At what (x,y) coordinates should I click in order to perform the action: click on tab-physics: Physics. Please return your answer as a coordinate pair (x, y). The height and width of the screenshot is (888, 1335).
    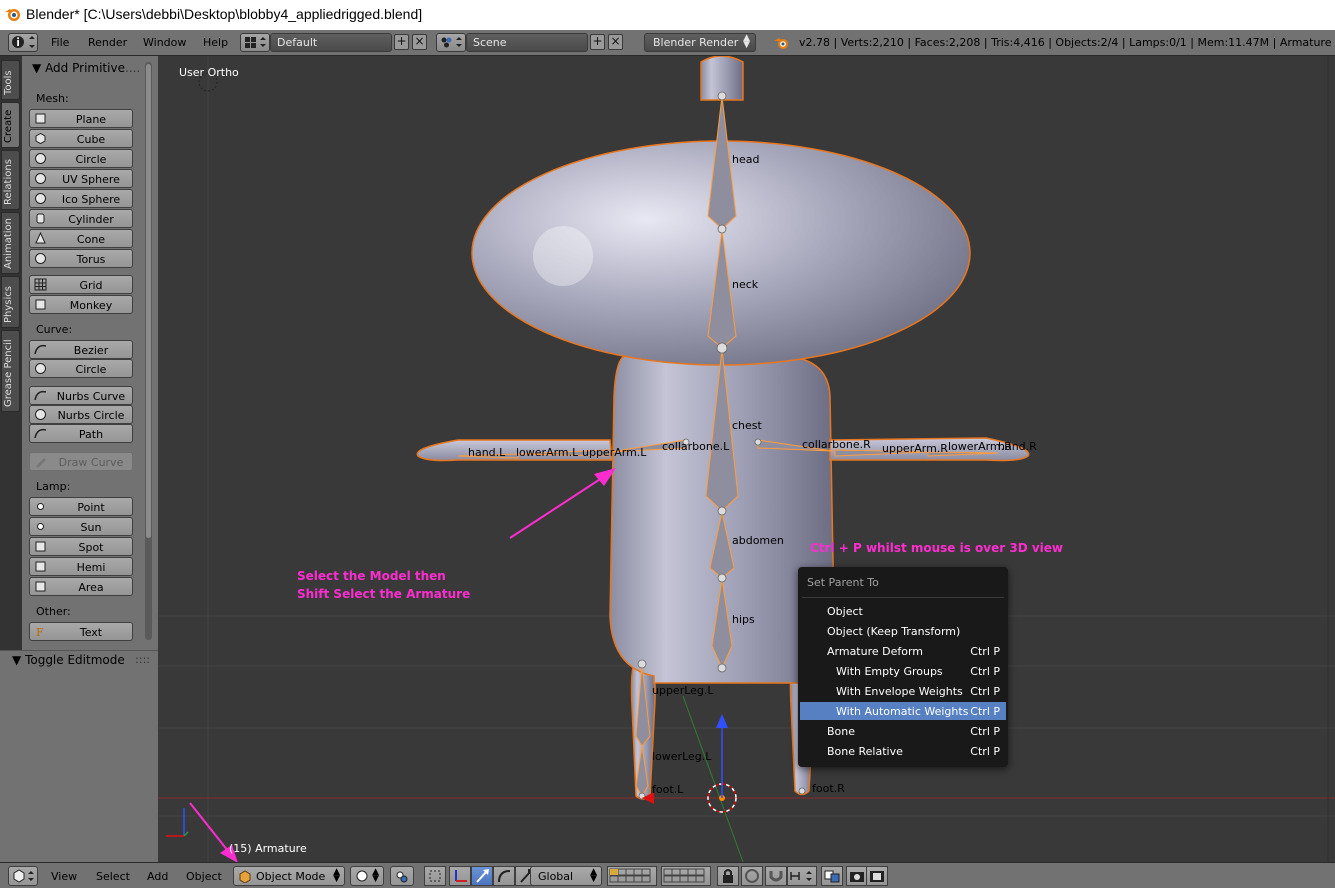
    Looking at the image, I should click on (10, 302).